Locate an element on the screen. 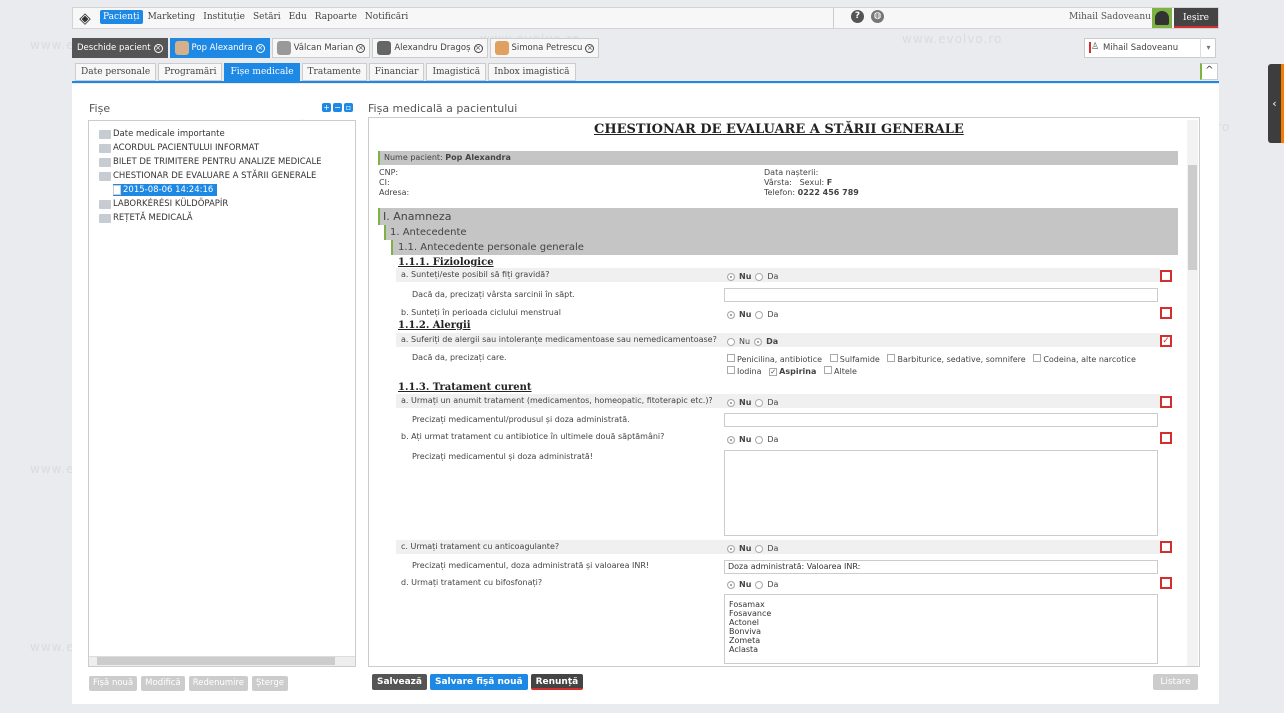 This screenshot has height=713, width=1284. open-patient-button: Deschide pacient × is located at coordinates (120, 48).